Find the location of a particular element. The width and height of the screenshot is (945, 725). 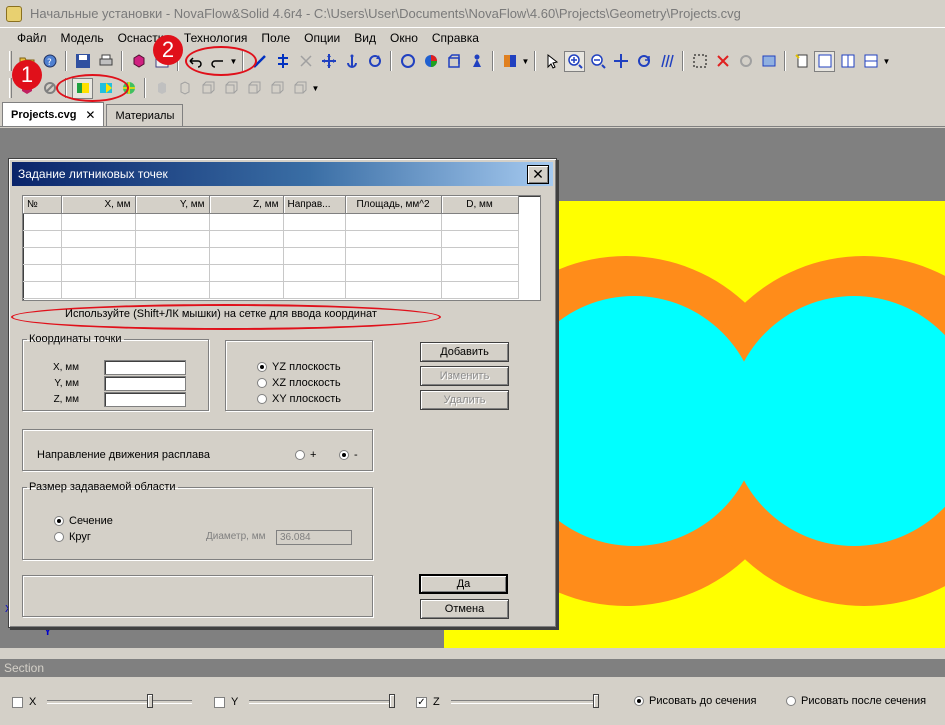

x-slider-thumb is located at coordinates (150, 701).